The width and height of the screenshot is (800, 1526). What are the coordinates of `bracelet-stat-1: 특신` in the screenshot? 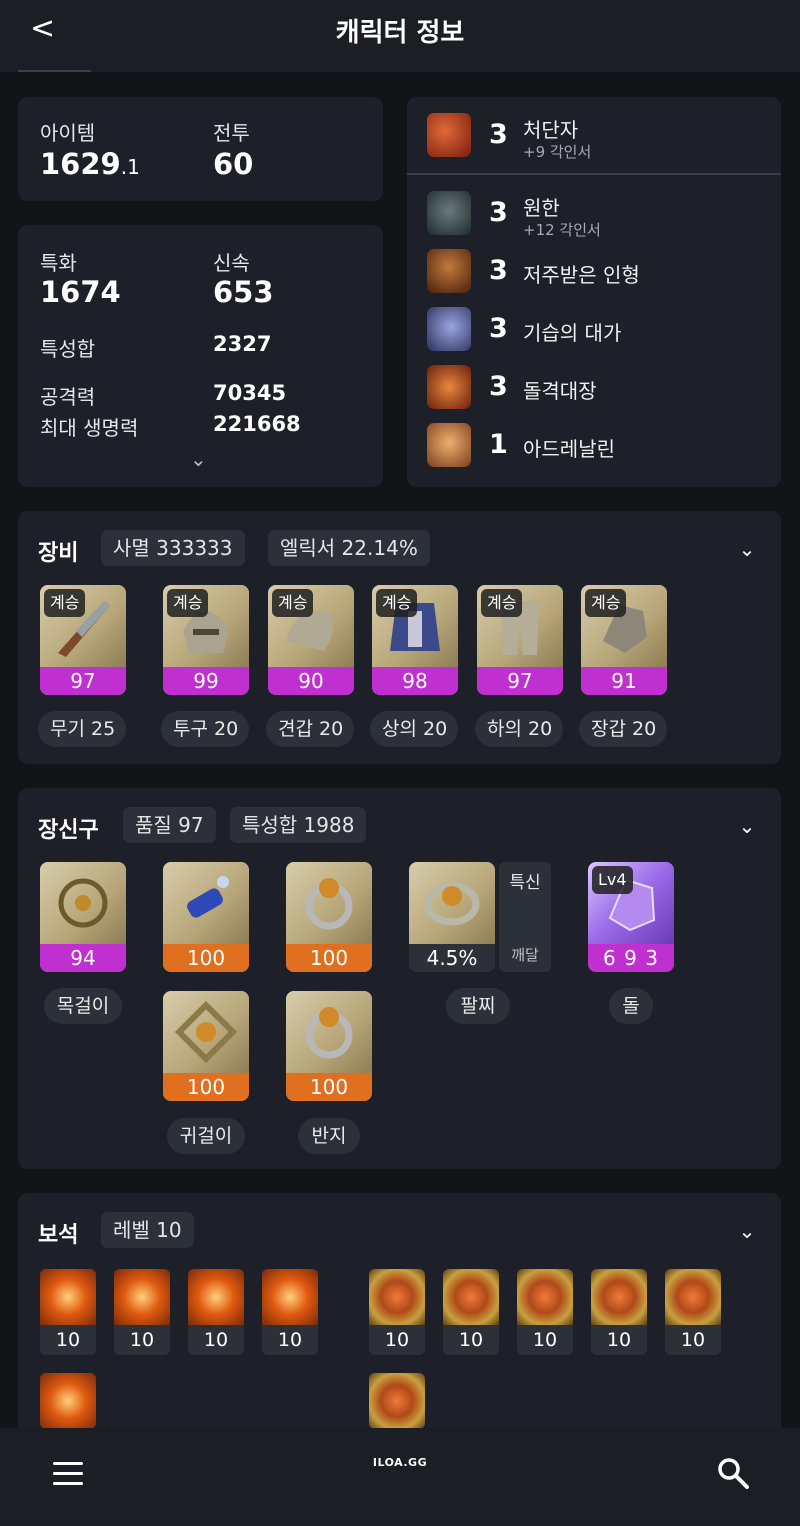 It's located at (525, 883).